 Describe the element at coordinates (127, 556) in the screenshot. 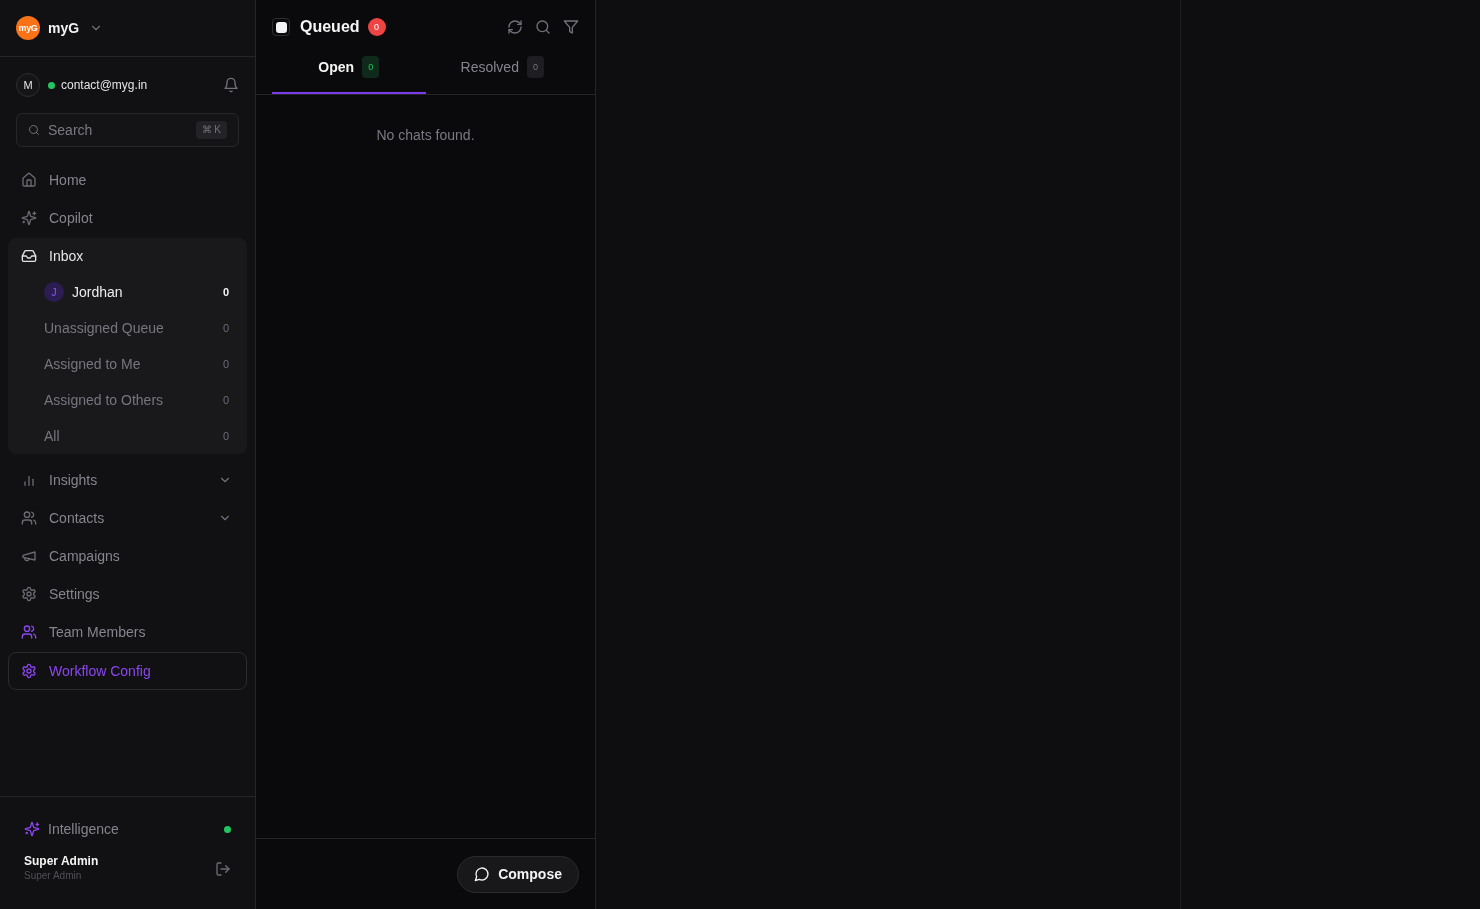

I see `nav-item: Campaigns` at that location.